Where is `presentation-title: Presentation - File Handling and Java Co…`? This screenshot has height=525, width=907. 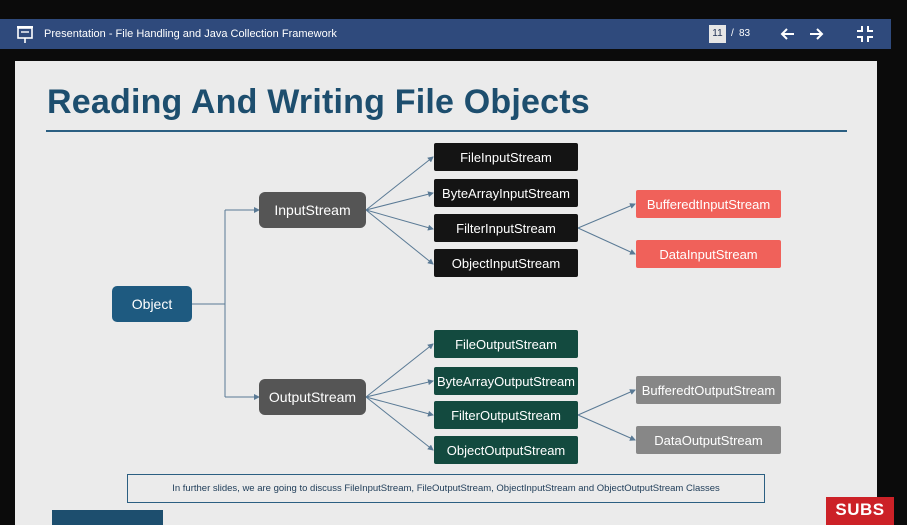 presentation-title: Presentation - File Handling and Java Co… is located at coordinates (190, 34).